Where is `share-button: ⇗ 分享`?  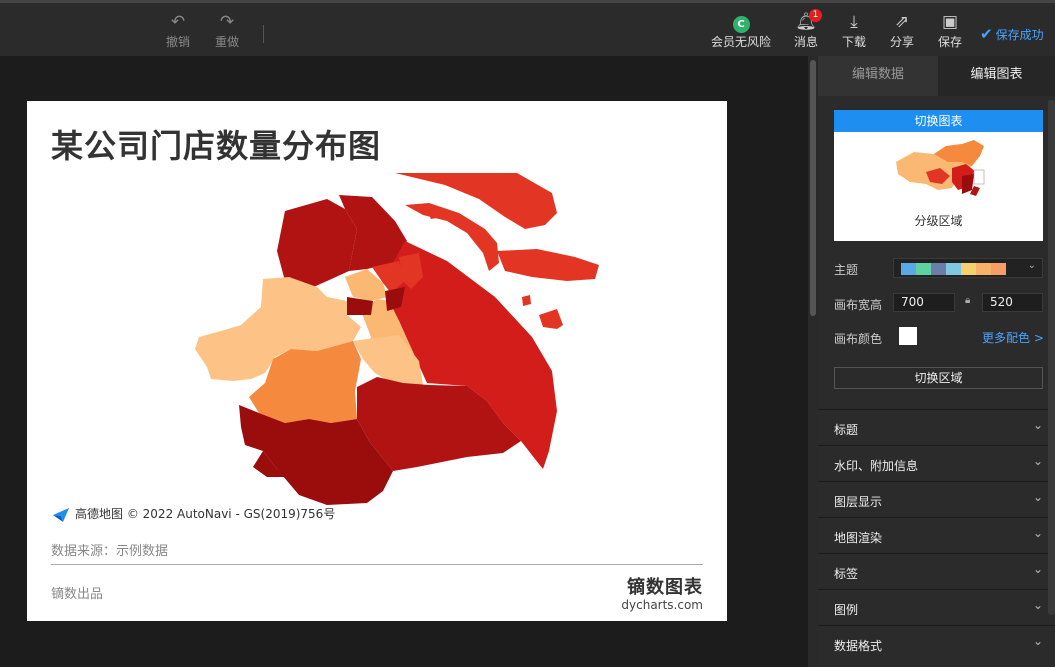 share-button: ⇗ 分享 is located at coordinates (902, 30).